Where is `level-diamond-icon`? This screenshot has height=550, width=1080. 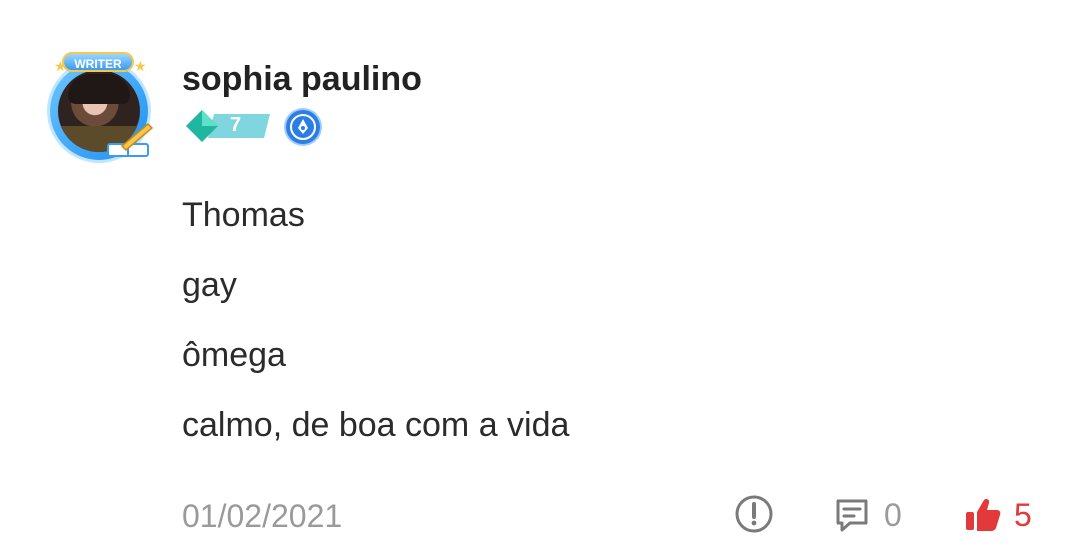
level-diamond-icon is located at coordinates (228, 126).